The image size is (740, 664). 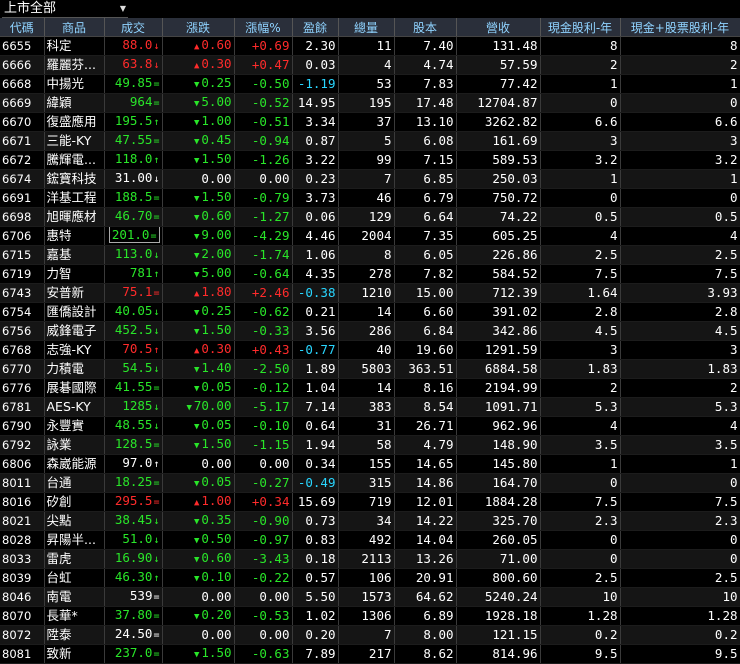 What do you see at coordinates (366, 27) in the screenshot?
I see `column-header-volume: 總量` at bounding box center [366, 27].